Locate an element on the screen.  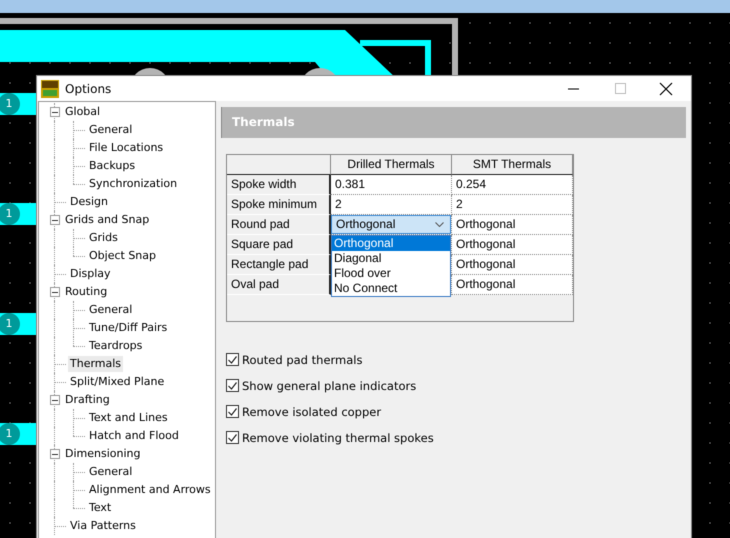
checkbox-label: Show general plane indicators is located at coordinates (329, 385).